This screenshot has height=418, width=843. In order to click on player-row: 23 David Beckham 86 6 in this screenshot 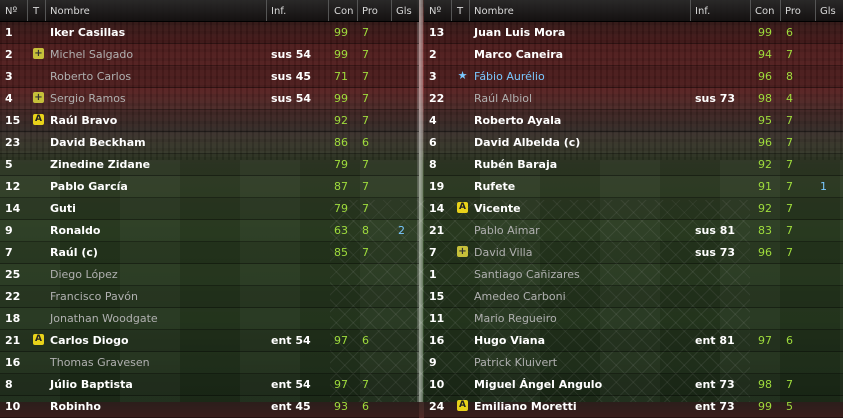, I will do `click(209, 143)`.